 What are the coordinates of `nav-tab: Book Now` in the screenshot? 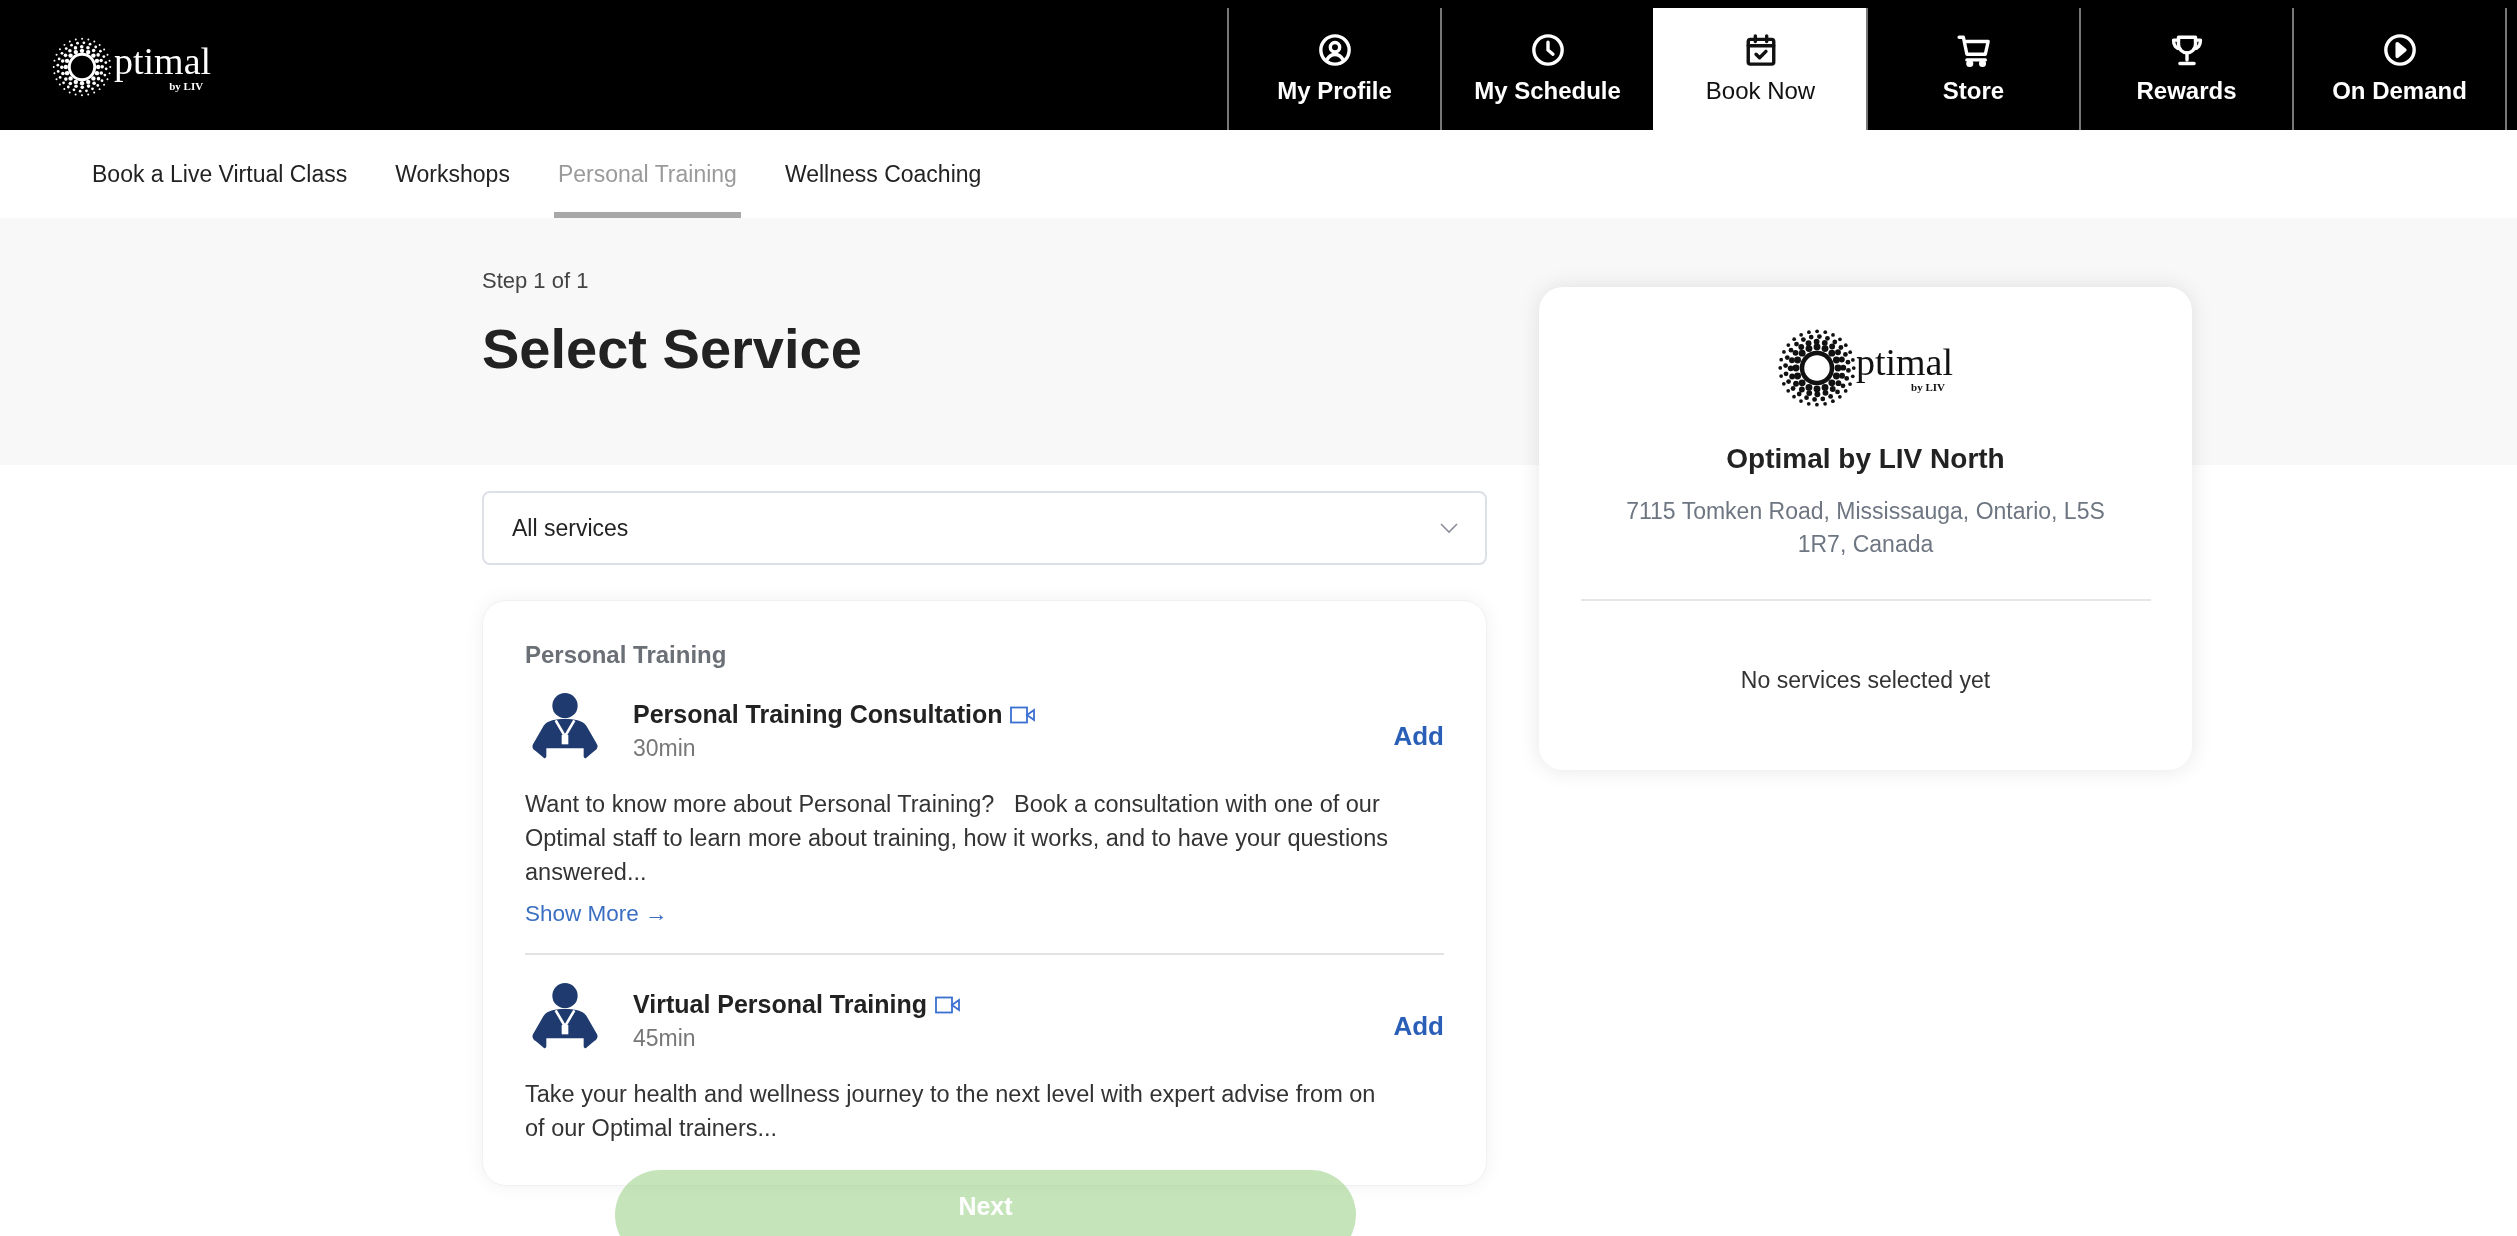 It's located at (1759, 69).